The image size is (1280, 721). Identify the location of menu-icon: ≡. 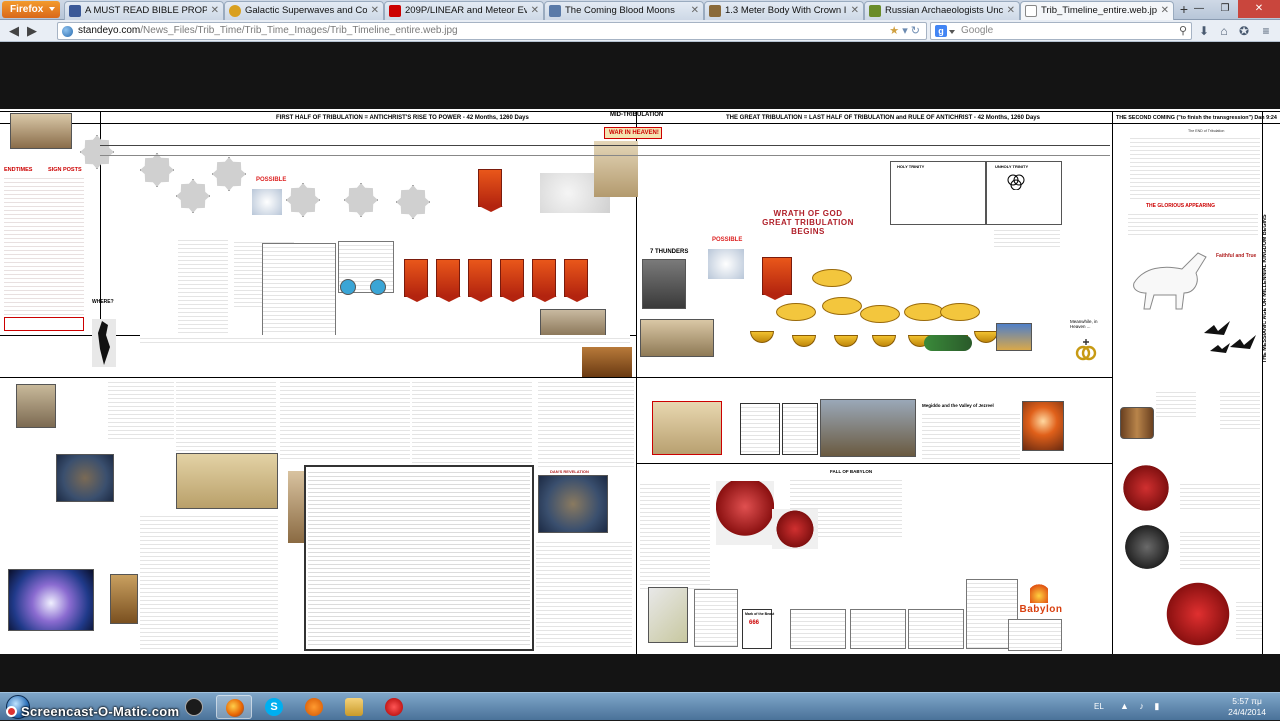
(1266, 31).